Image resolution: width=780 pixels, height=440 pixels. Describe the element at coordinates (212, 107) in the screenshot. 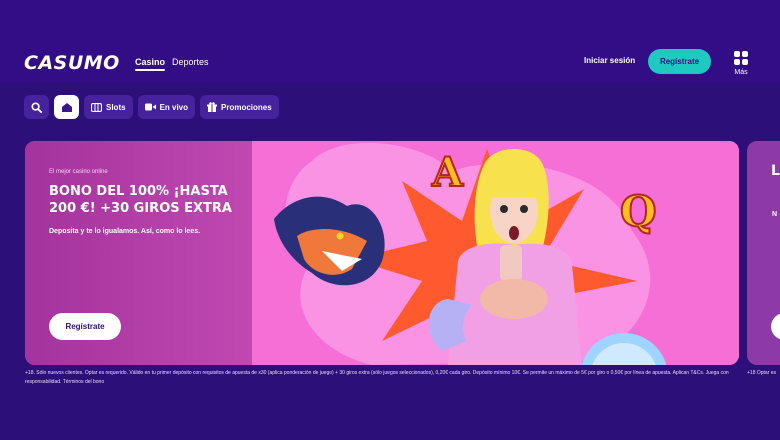

I see `gift-icon` at that location.